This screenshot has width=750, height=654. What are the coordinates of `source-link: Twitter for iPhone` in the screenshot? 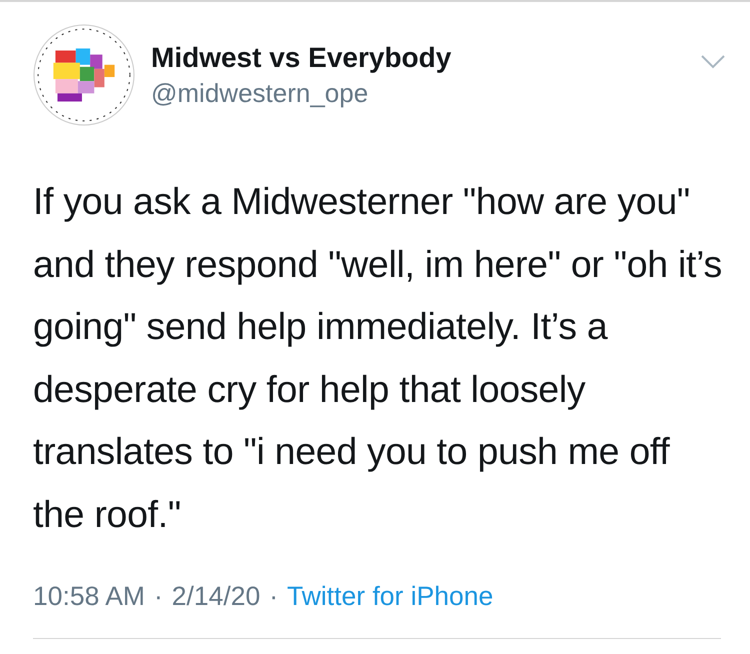 It's located at (390, 596).